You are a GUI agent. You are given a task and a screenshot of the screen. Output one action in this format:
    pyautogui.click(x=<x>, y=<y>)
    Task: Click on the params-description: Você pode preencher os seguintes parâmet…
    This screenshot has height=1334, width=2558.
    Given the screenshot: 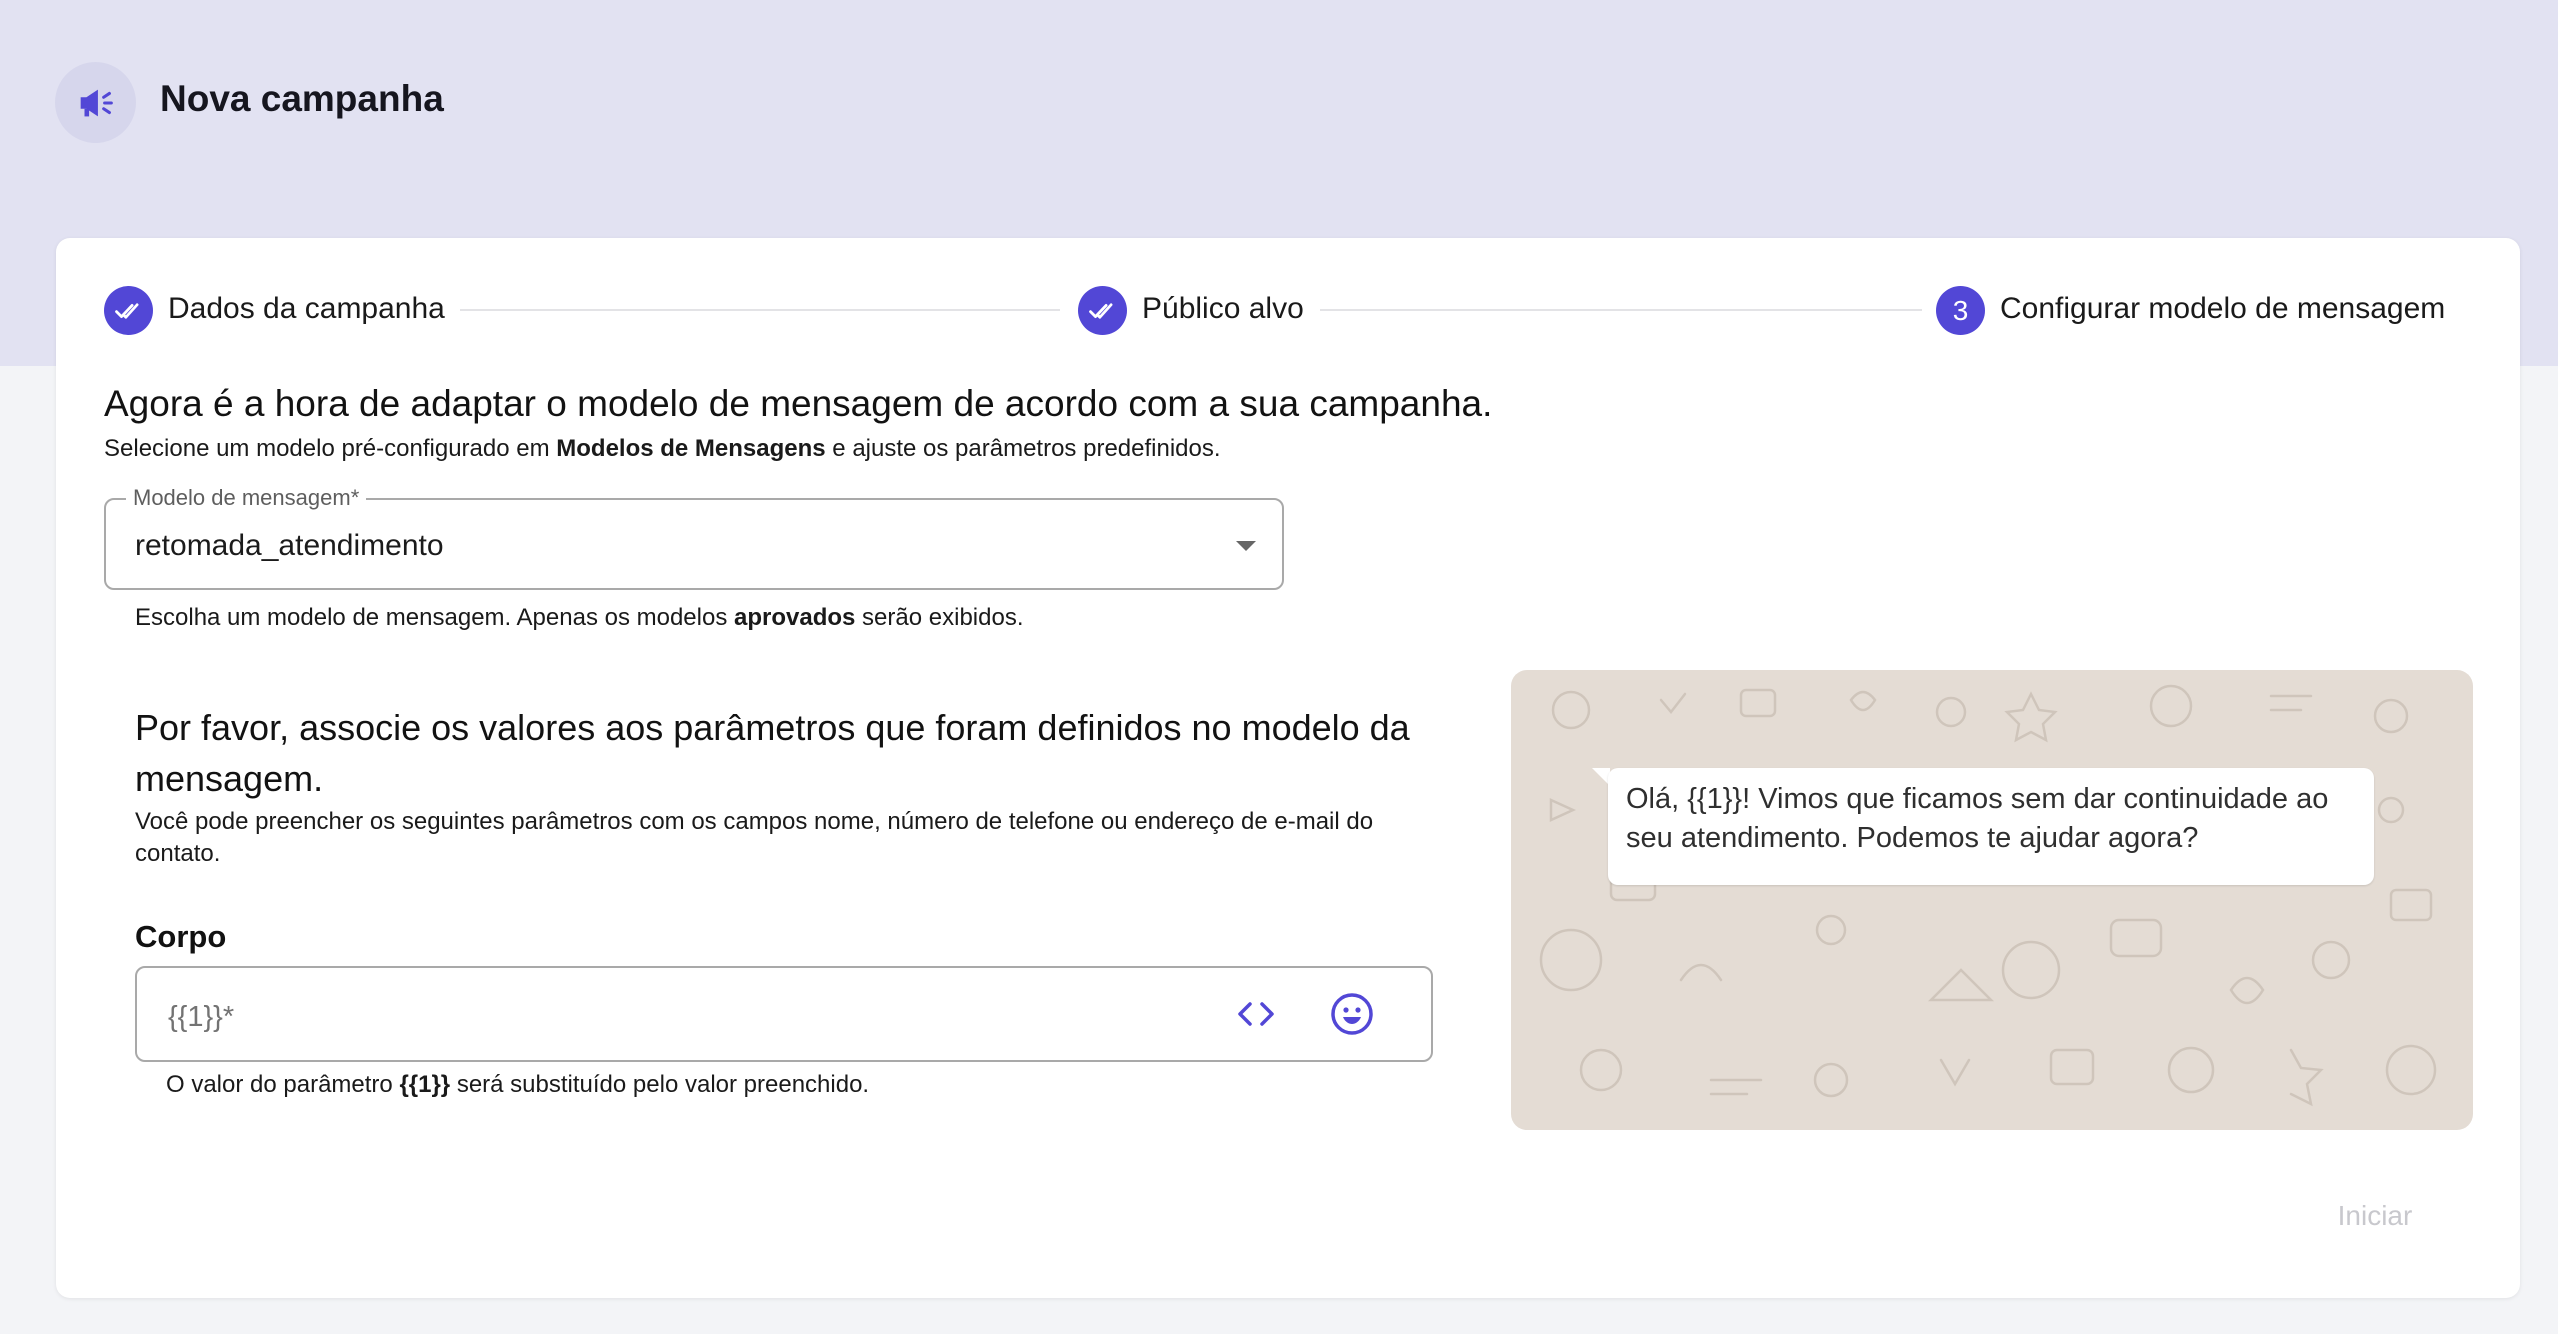 What is the action you would take?
    pyautogui.click(x=754, y=837)
    